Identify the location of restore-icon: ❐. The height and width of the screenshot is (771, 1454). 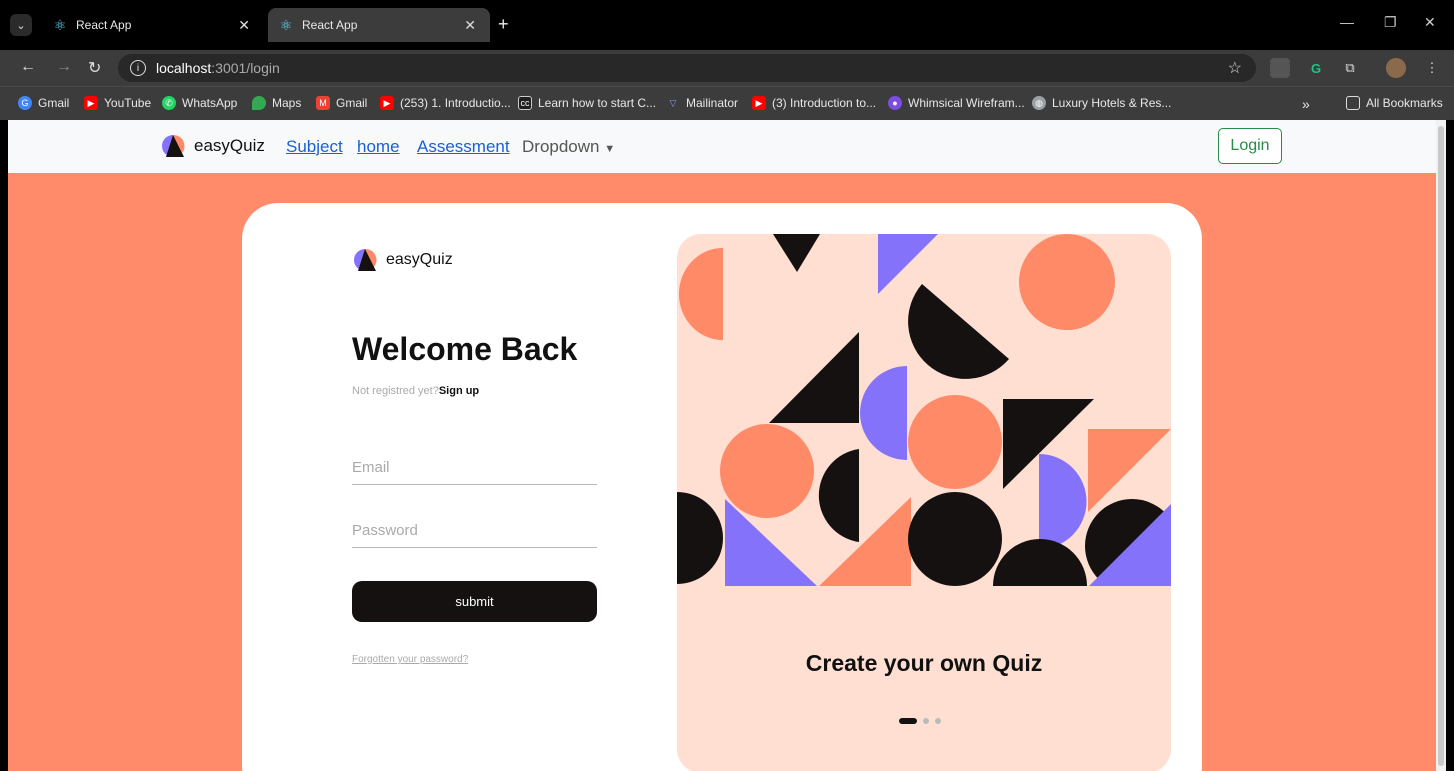
(1390, 22).